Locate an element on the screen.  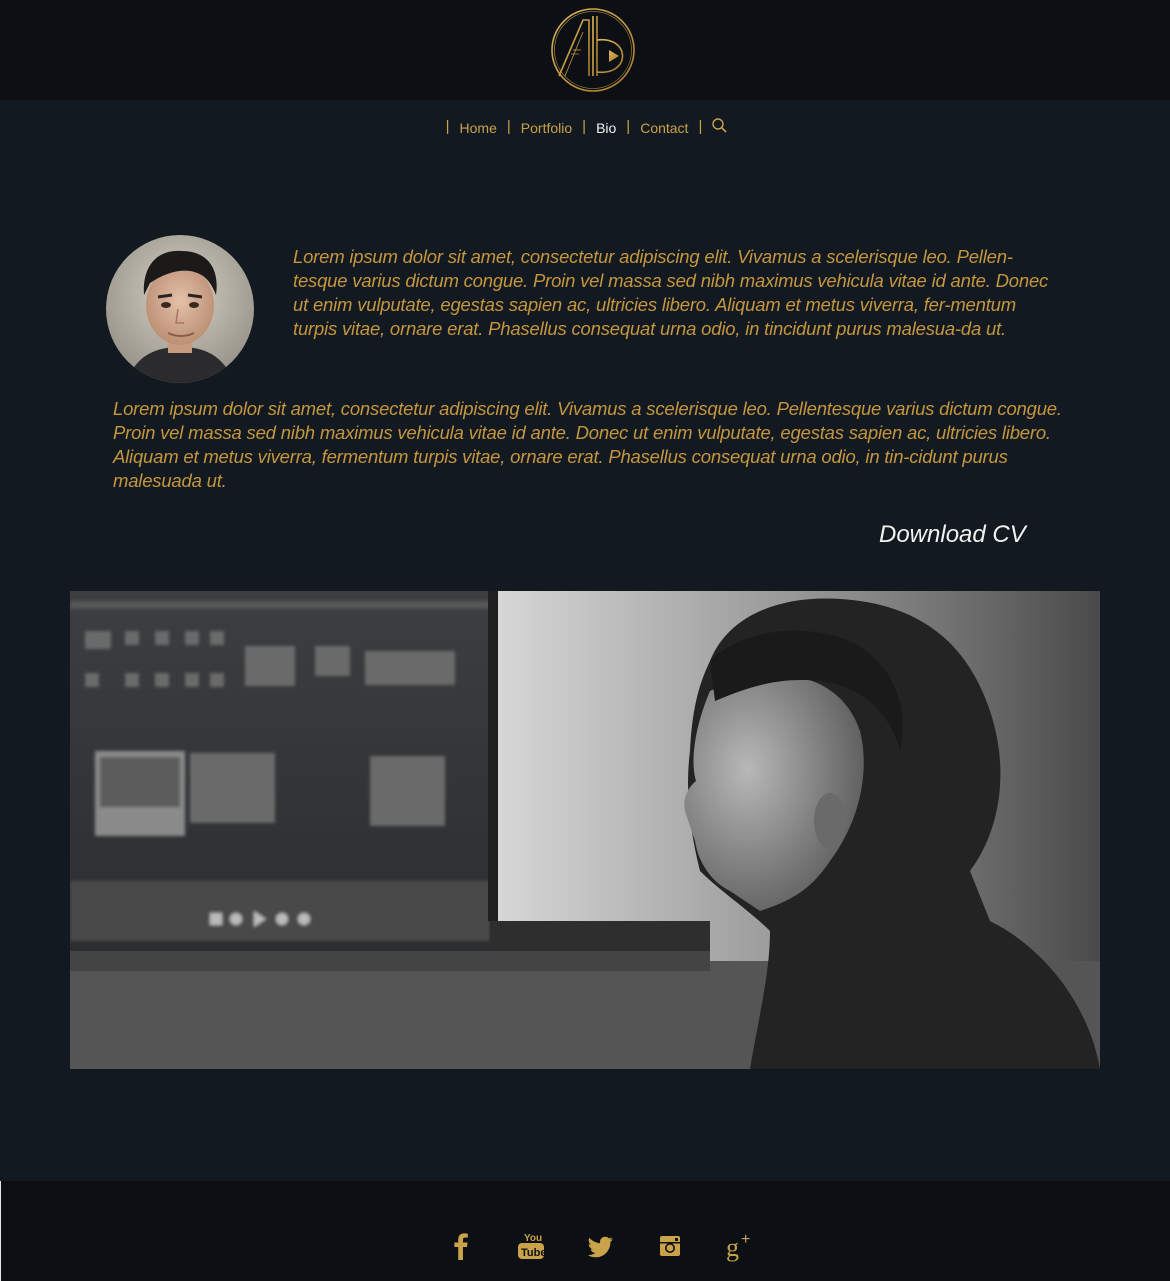
twitter-icon is located at coordinates (601, 1246).